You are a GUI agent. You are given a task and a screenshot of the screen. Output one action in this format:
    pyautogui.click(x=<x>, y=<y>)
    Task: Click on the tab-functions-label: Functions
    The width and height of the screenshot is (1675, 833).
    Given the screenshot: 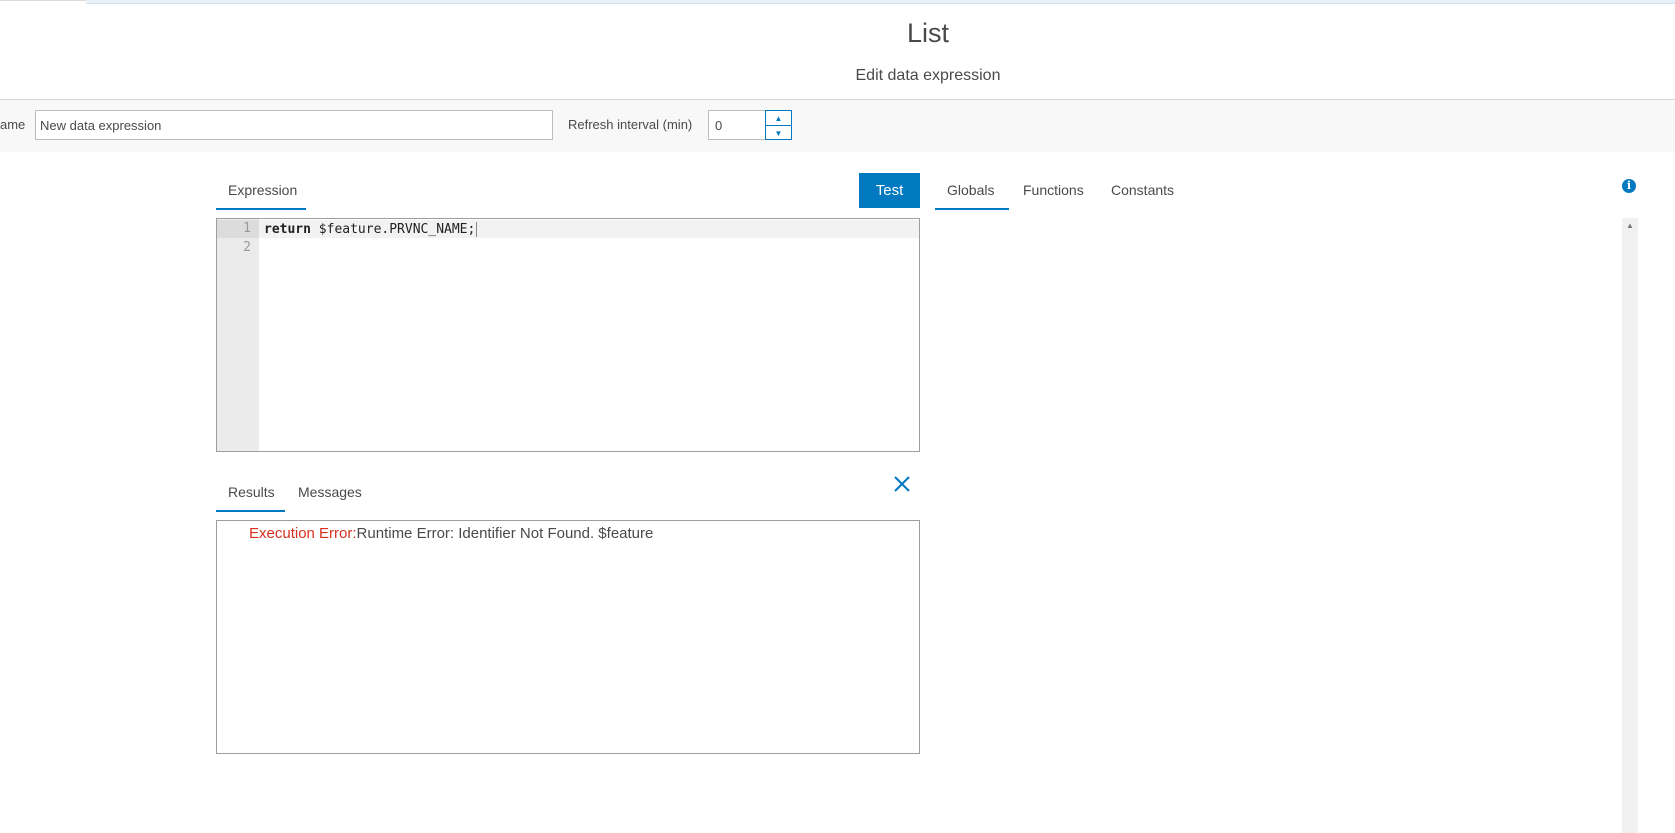 What is the action you would take?
    pyautogui.click(x=1053, y=190)
    